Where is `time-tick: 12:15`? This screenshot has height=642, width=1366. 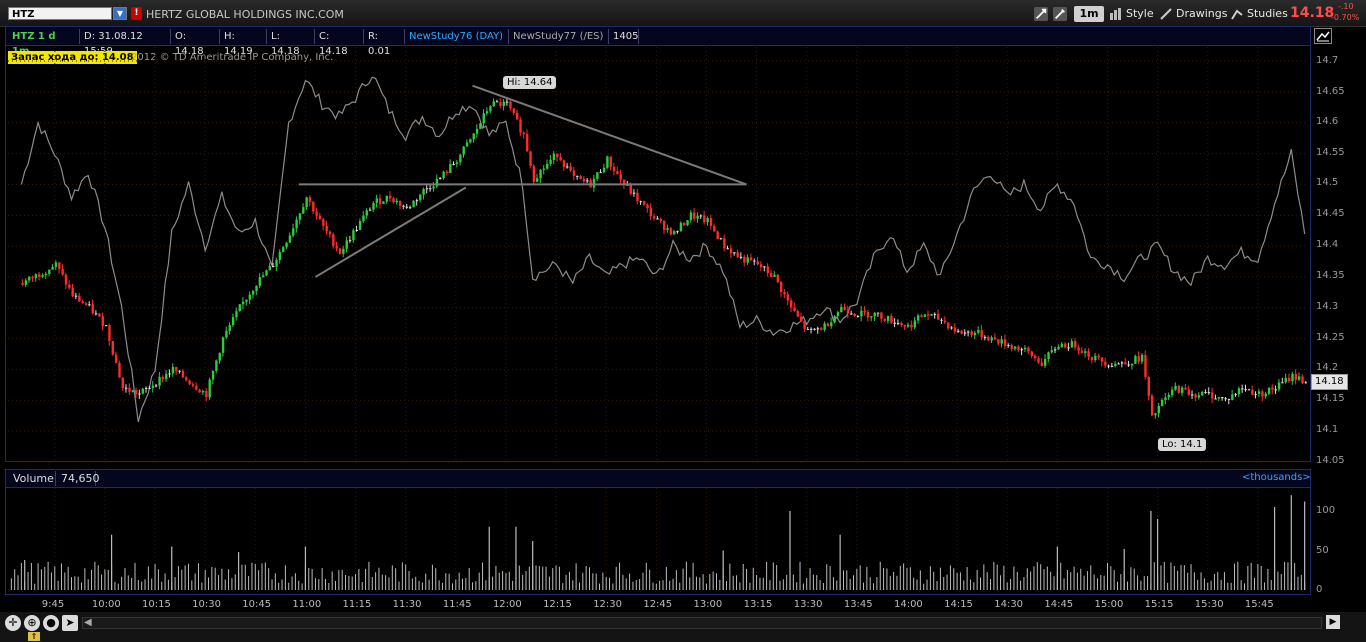 time-tick: 12:15 is located at coordinates (557, 604).